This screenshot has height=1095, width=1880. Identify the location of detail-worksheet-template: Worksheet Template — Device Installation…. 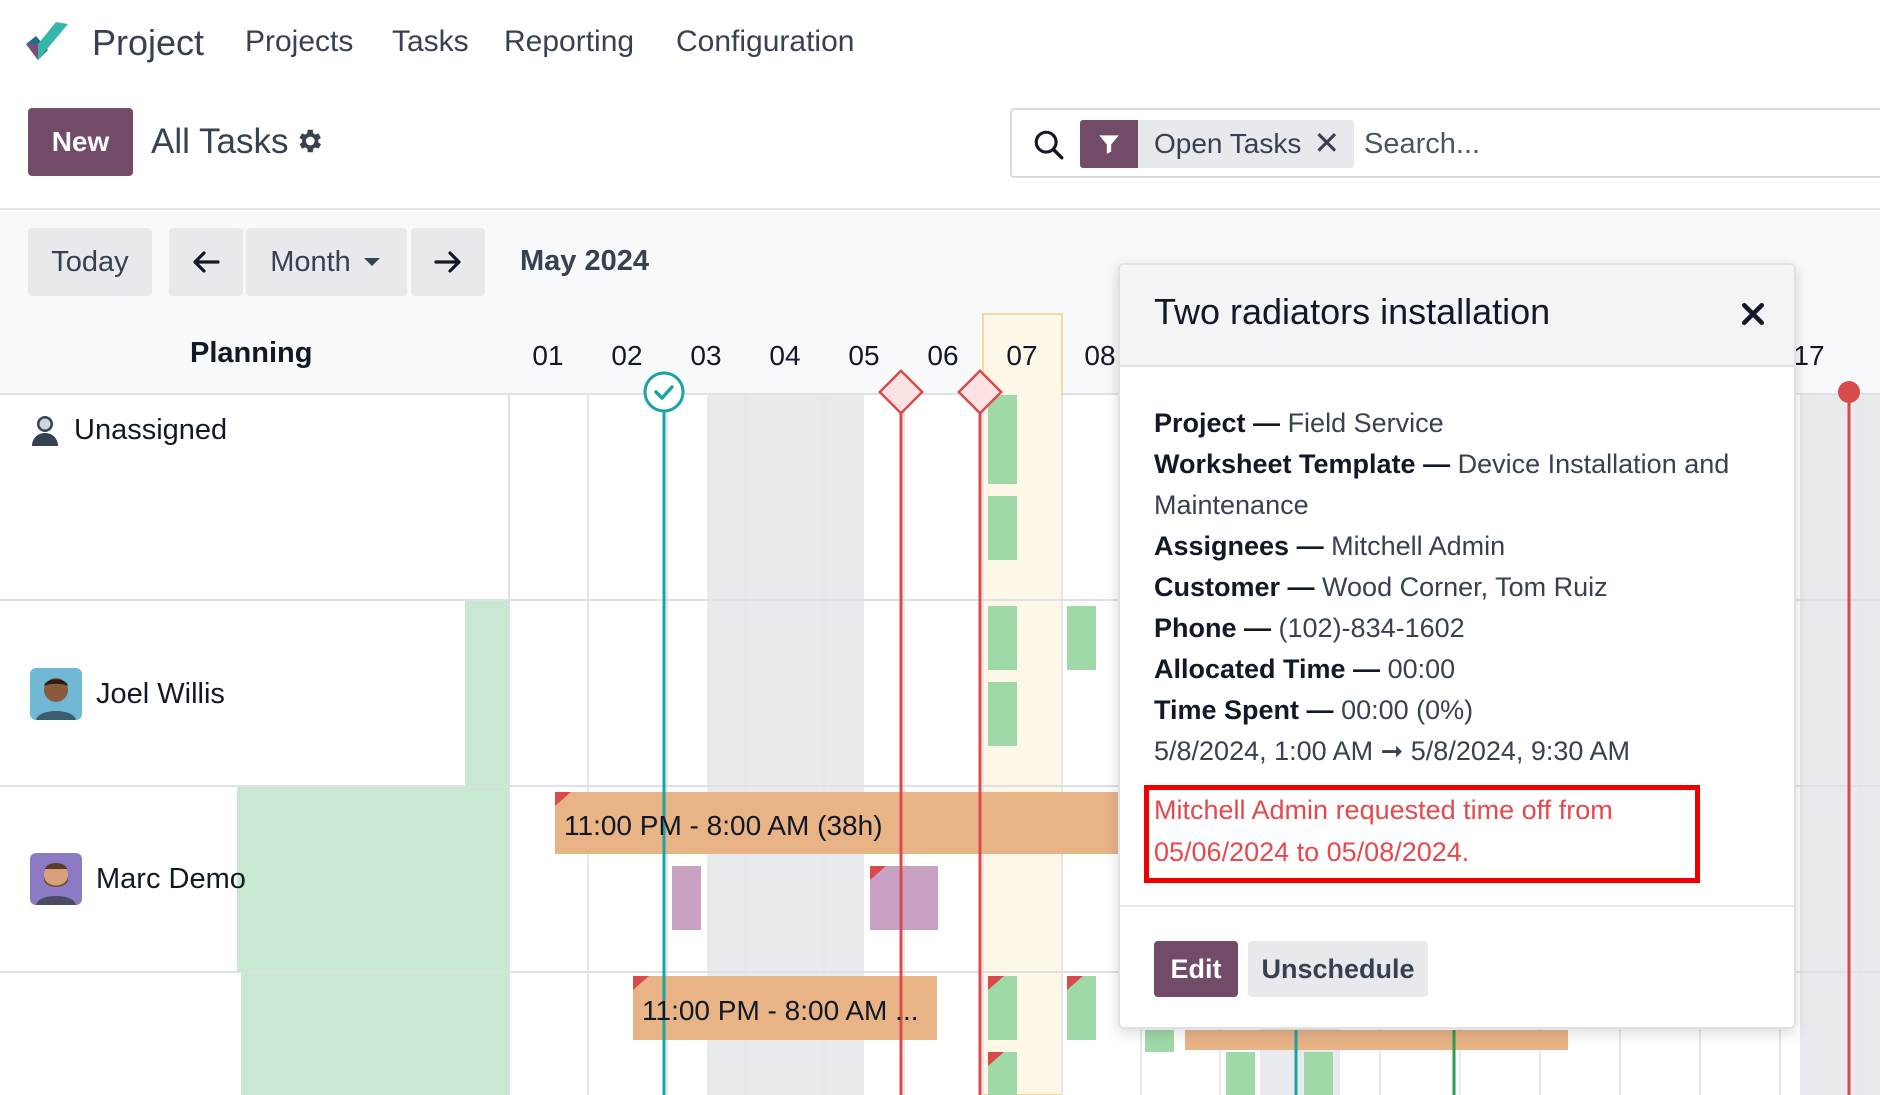
(1442, 484).